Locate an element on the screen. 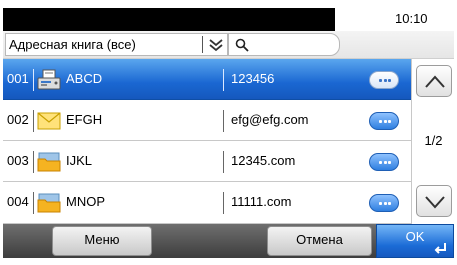 This screenshot has width=457, height=265. row-address: efg@efg.com is located at coordinates (270, 119).